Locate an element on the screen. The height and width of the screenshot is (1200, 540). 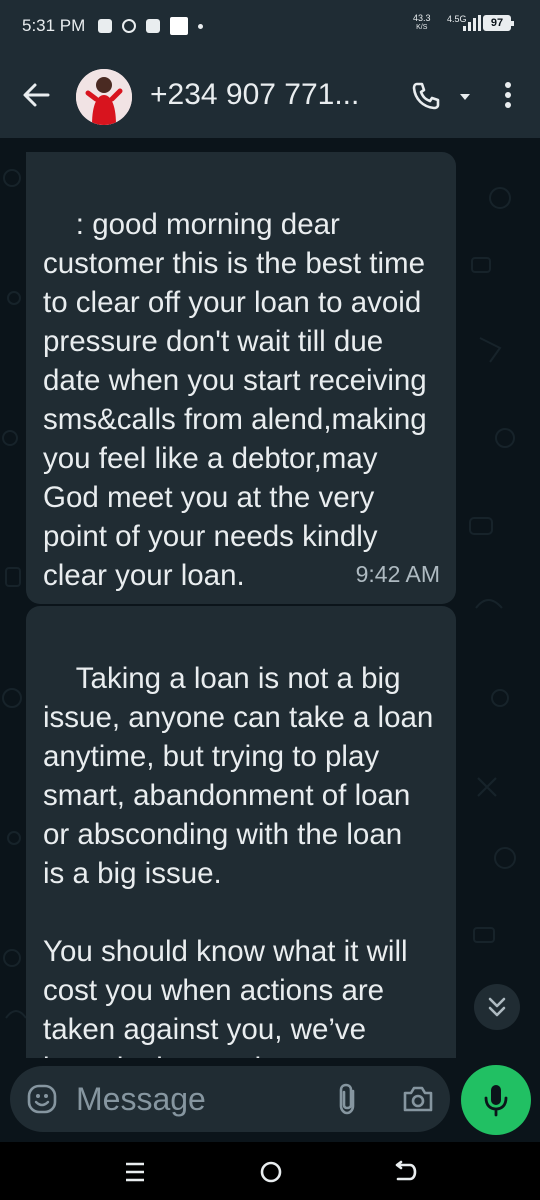
paperclip-icon is located at coordinates (348, 1099).